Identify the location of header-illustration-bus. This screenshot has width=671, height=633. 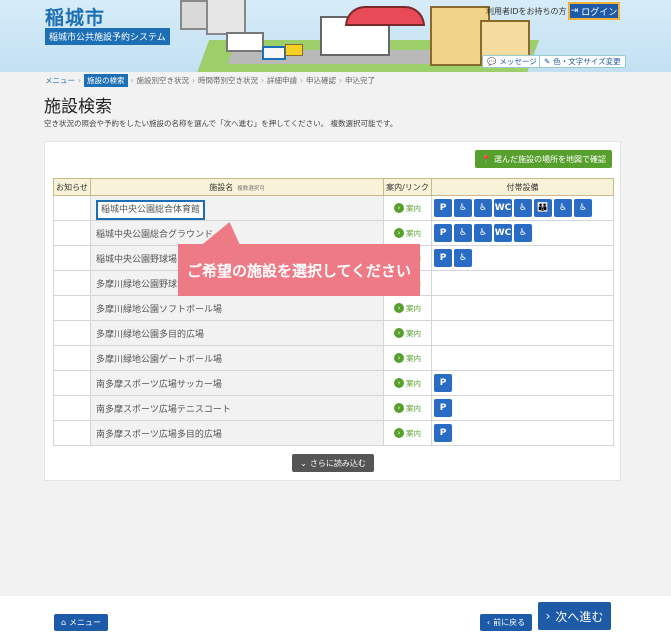
(274, 53).